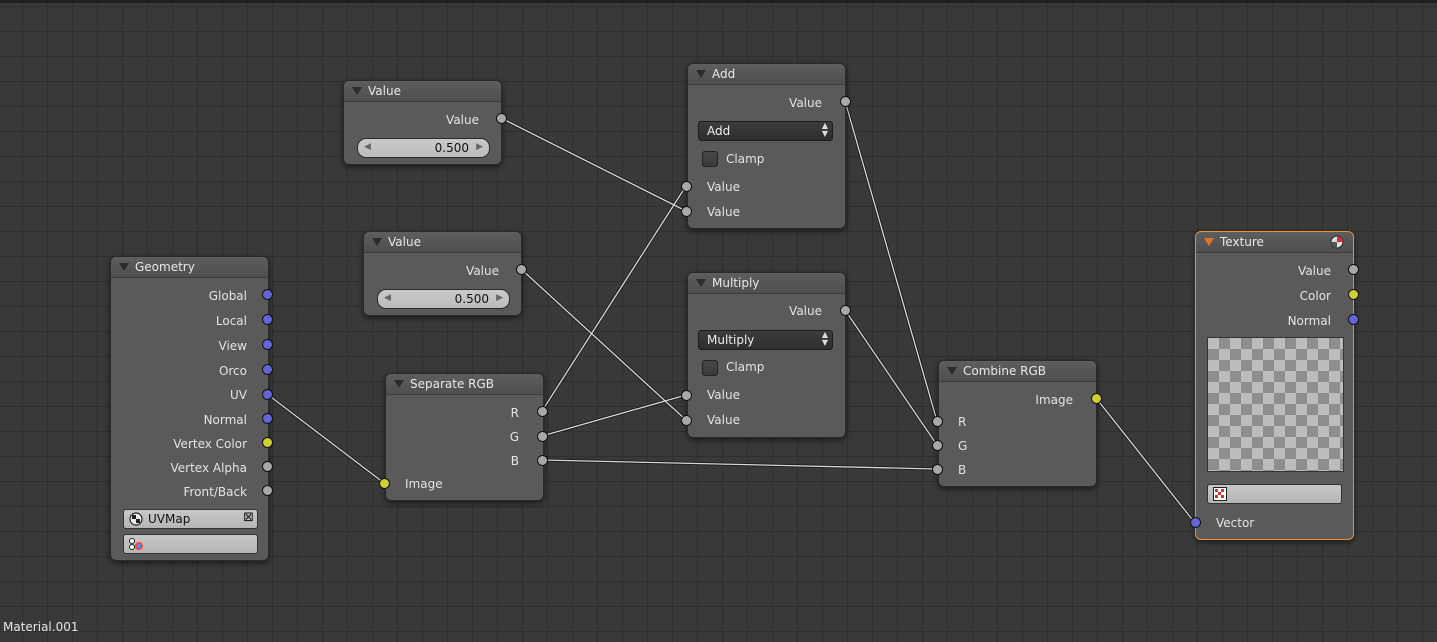 The height and width of the screenshot is (642, 1437). What do you see at coordinates (724, 74) in the screenshot?
I see `node-title: Add` at bounding box center [724, 74].